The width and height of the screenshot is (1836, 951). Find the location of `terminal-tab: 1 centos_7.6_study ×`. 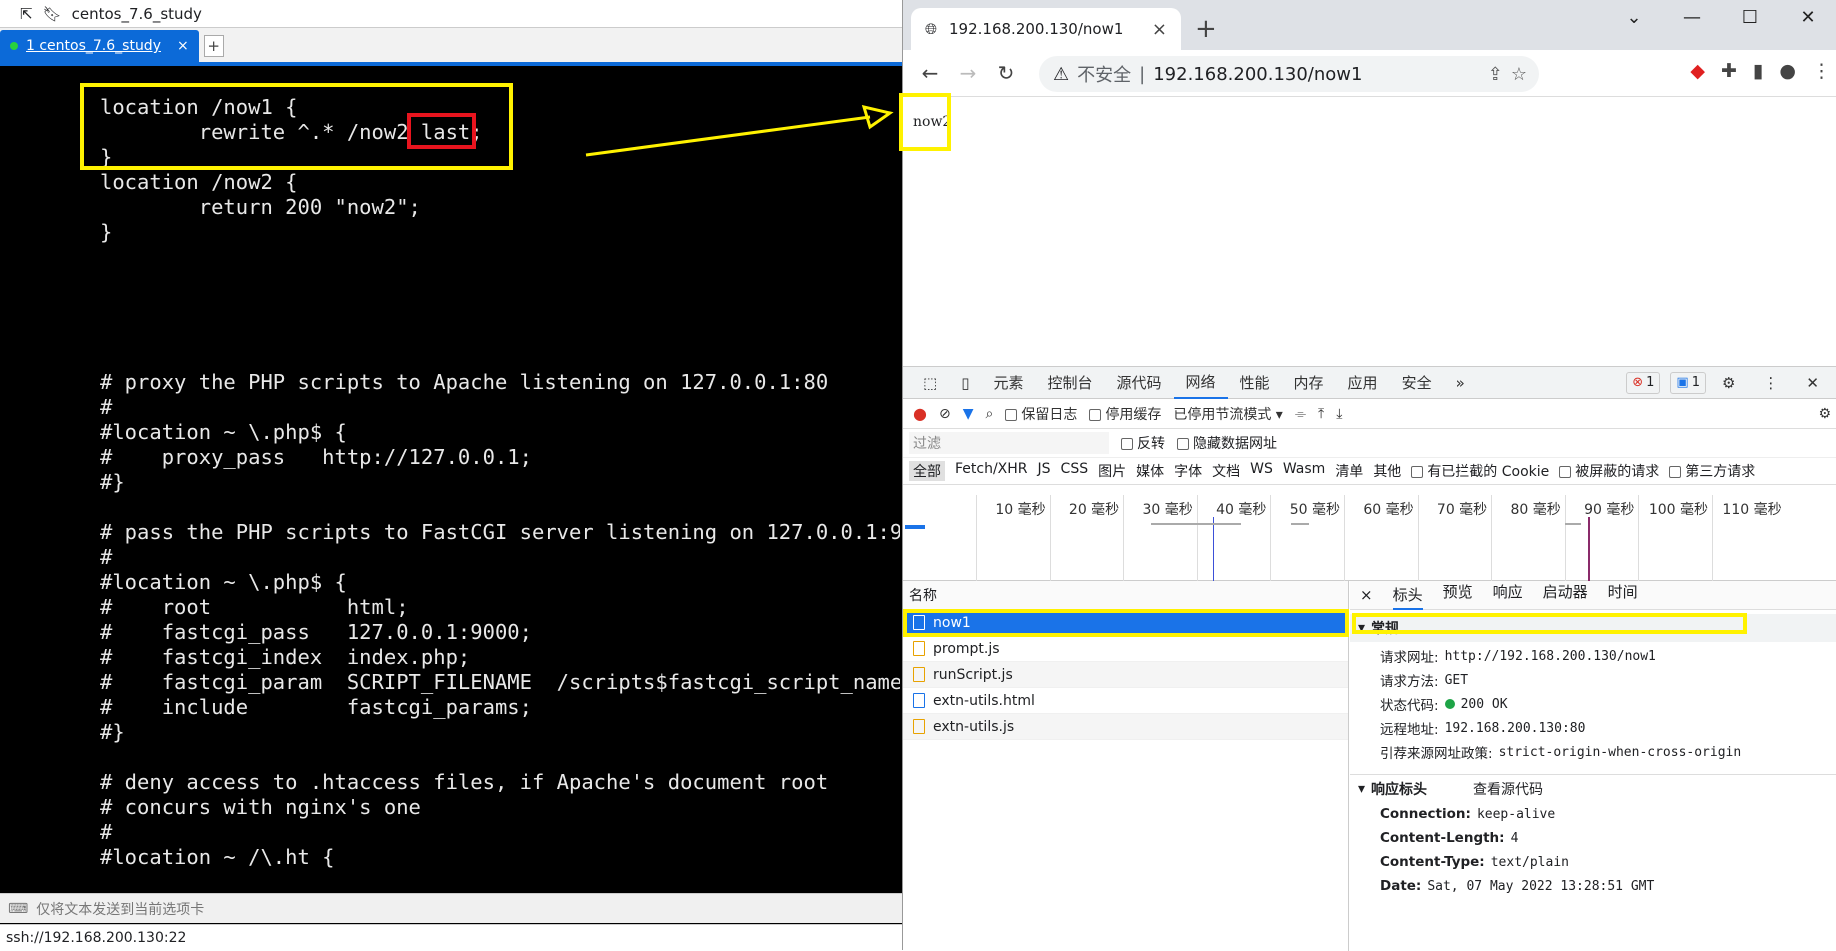

terminal-tab: 1 centos_7.6_study × is located at coordinates (99, 46).